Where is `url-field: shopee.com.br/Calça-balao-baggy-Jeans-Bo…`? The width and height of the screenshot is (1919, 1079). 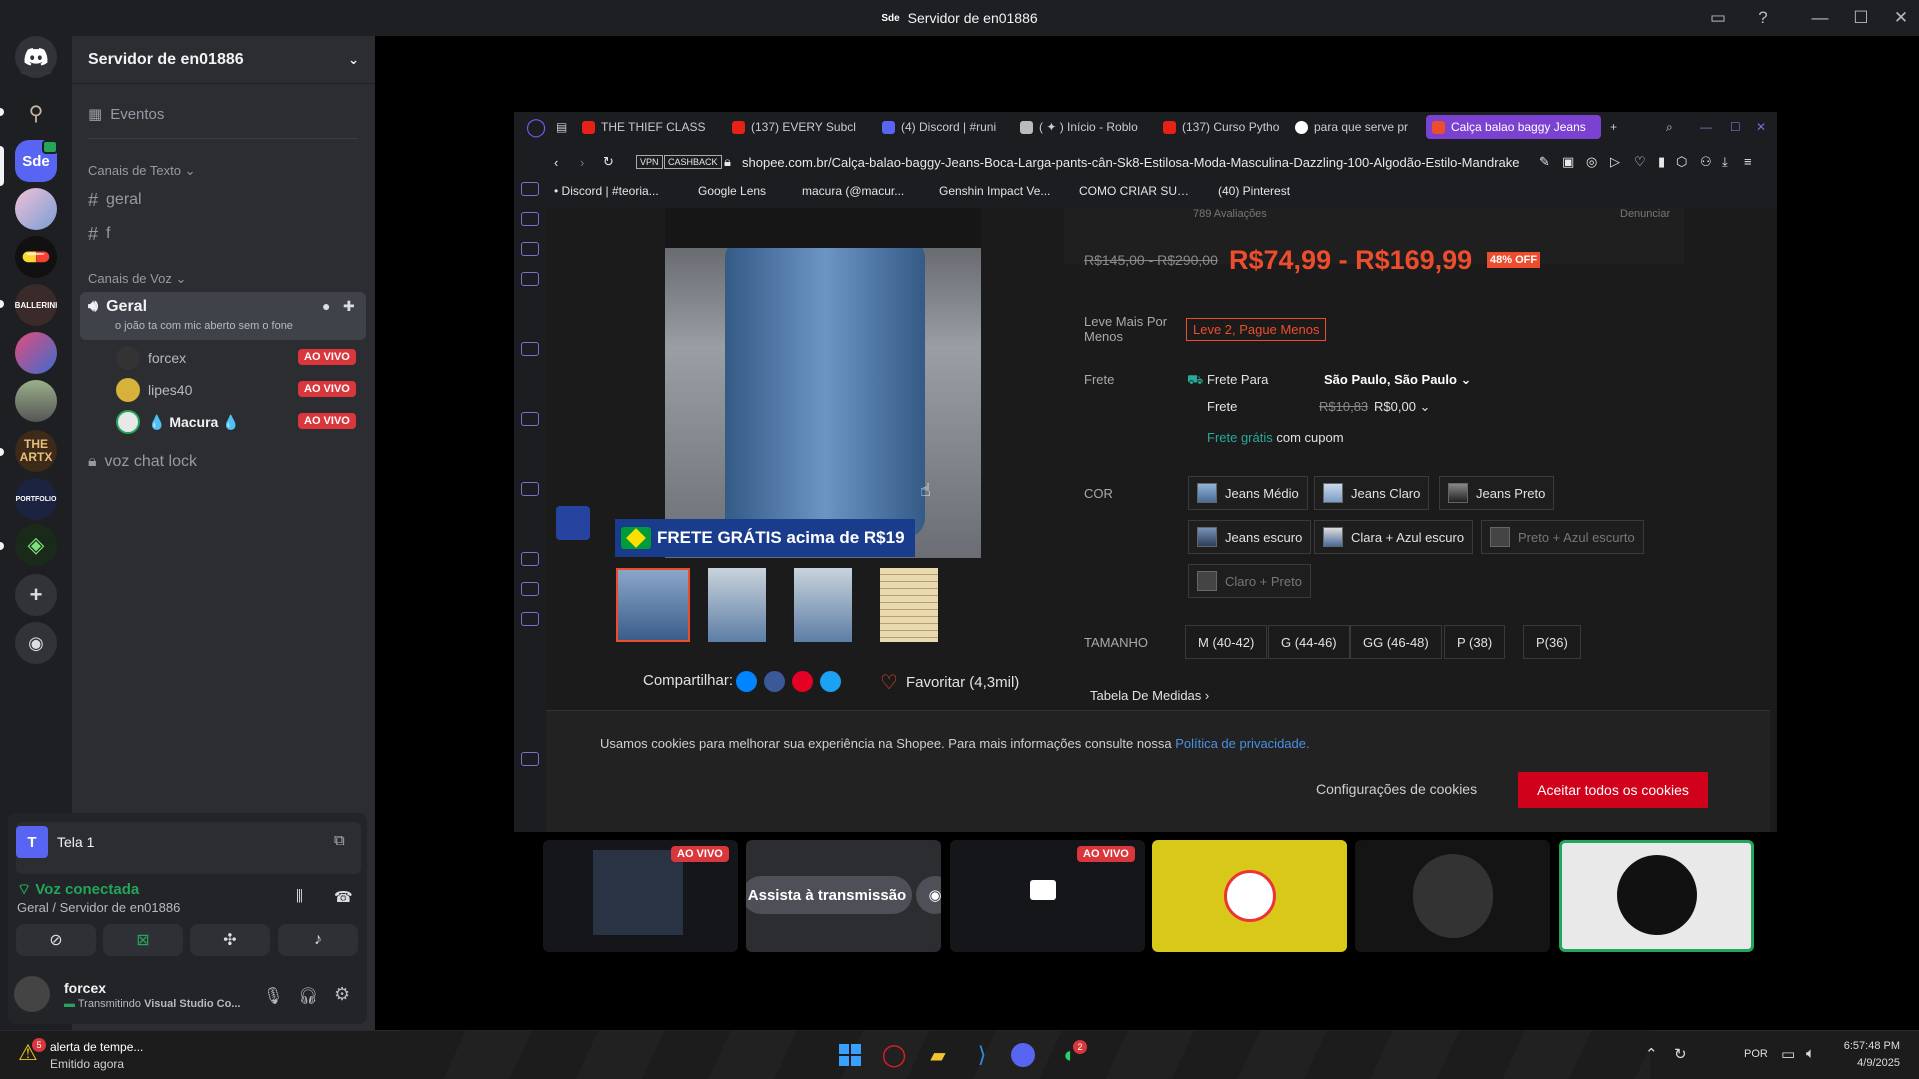
url-field: shopee.com.br/Calça-balao-baggy-Jeans-Bo… is located at coordinates (1133, 162).